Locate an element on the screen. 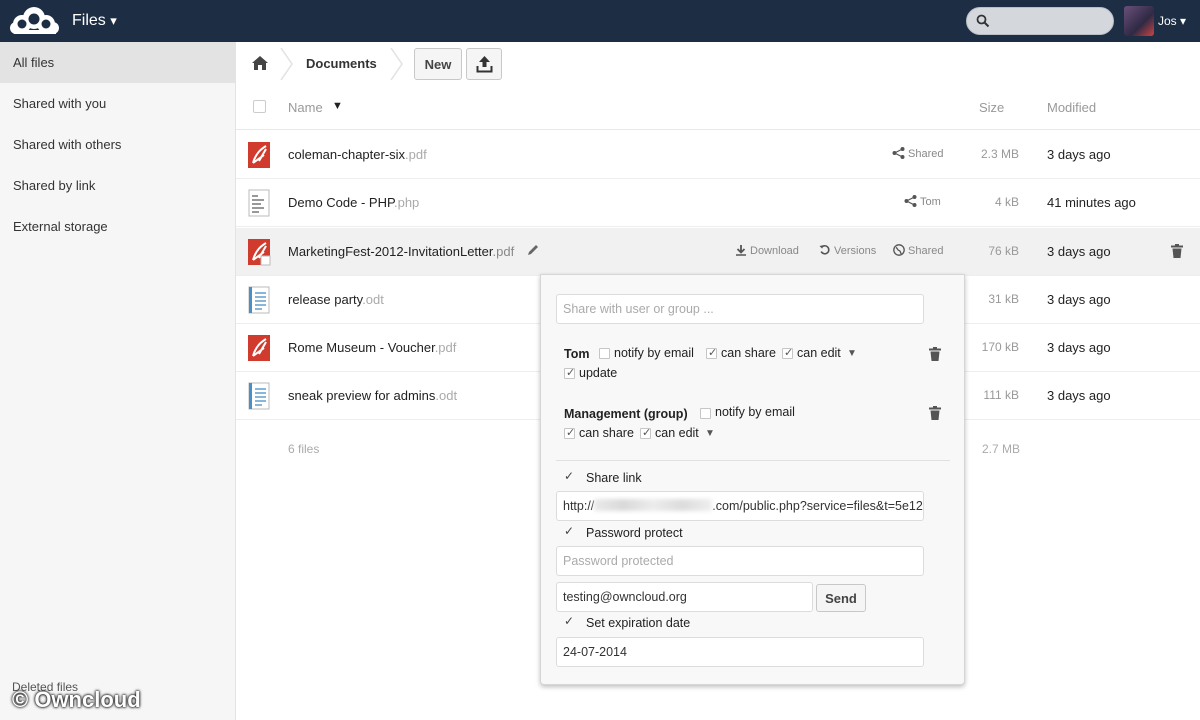 The height and width of the screenshot is (720, 1200). owncloud-logo is located at coordinates (34, 21).